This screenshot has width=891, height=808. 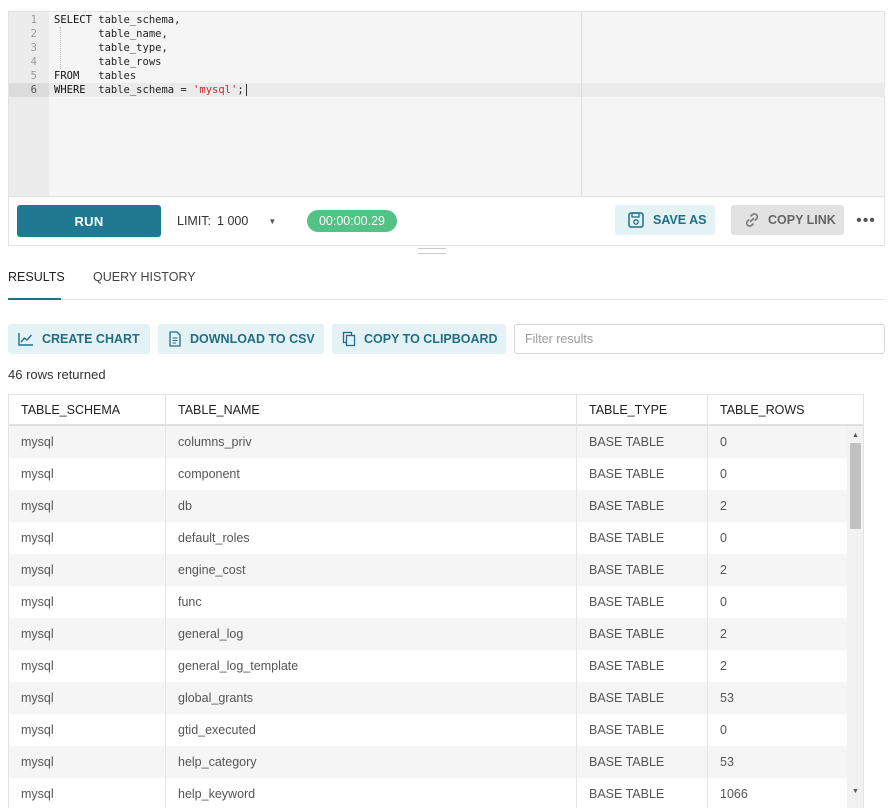 I want to click on table-cell: db, so click(x=371, y=506).